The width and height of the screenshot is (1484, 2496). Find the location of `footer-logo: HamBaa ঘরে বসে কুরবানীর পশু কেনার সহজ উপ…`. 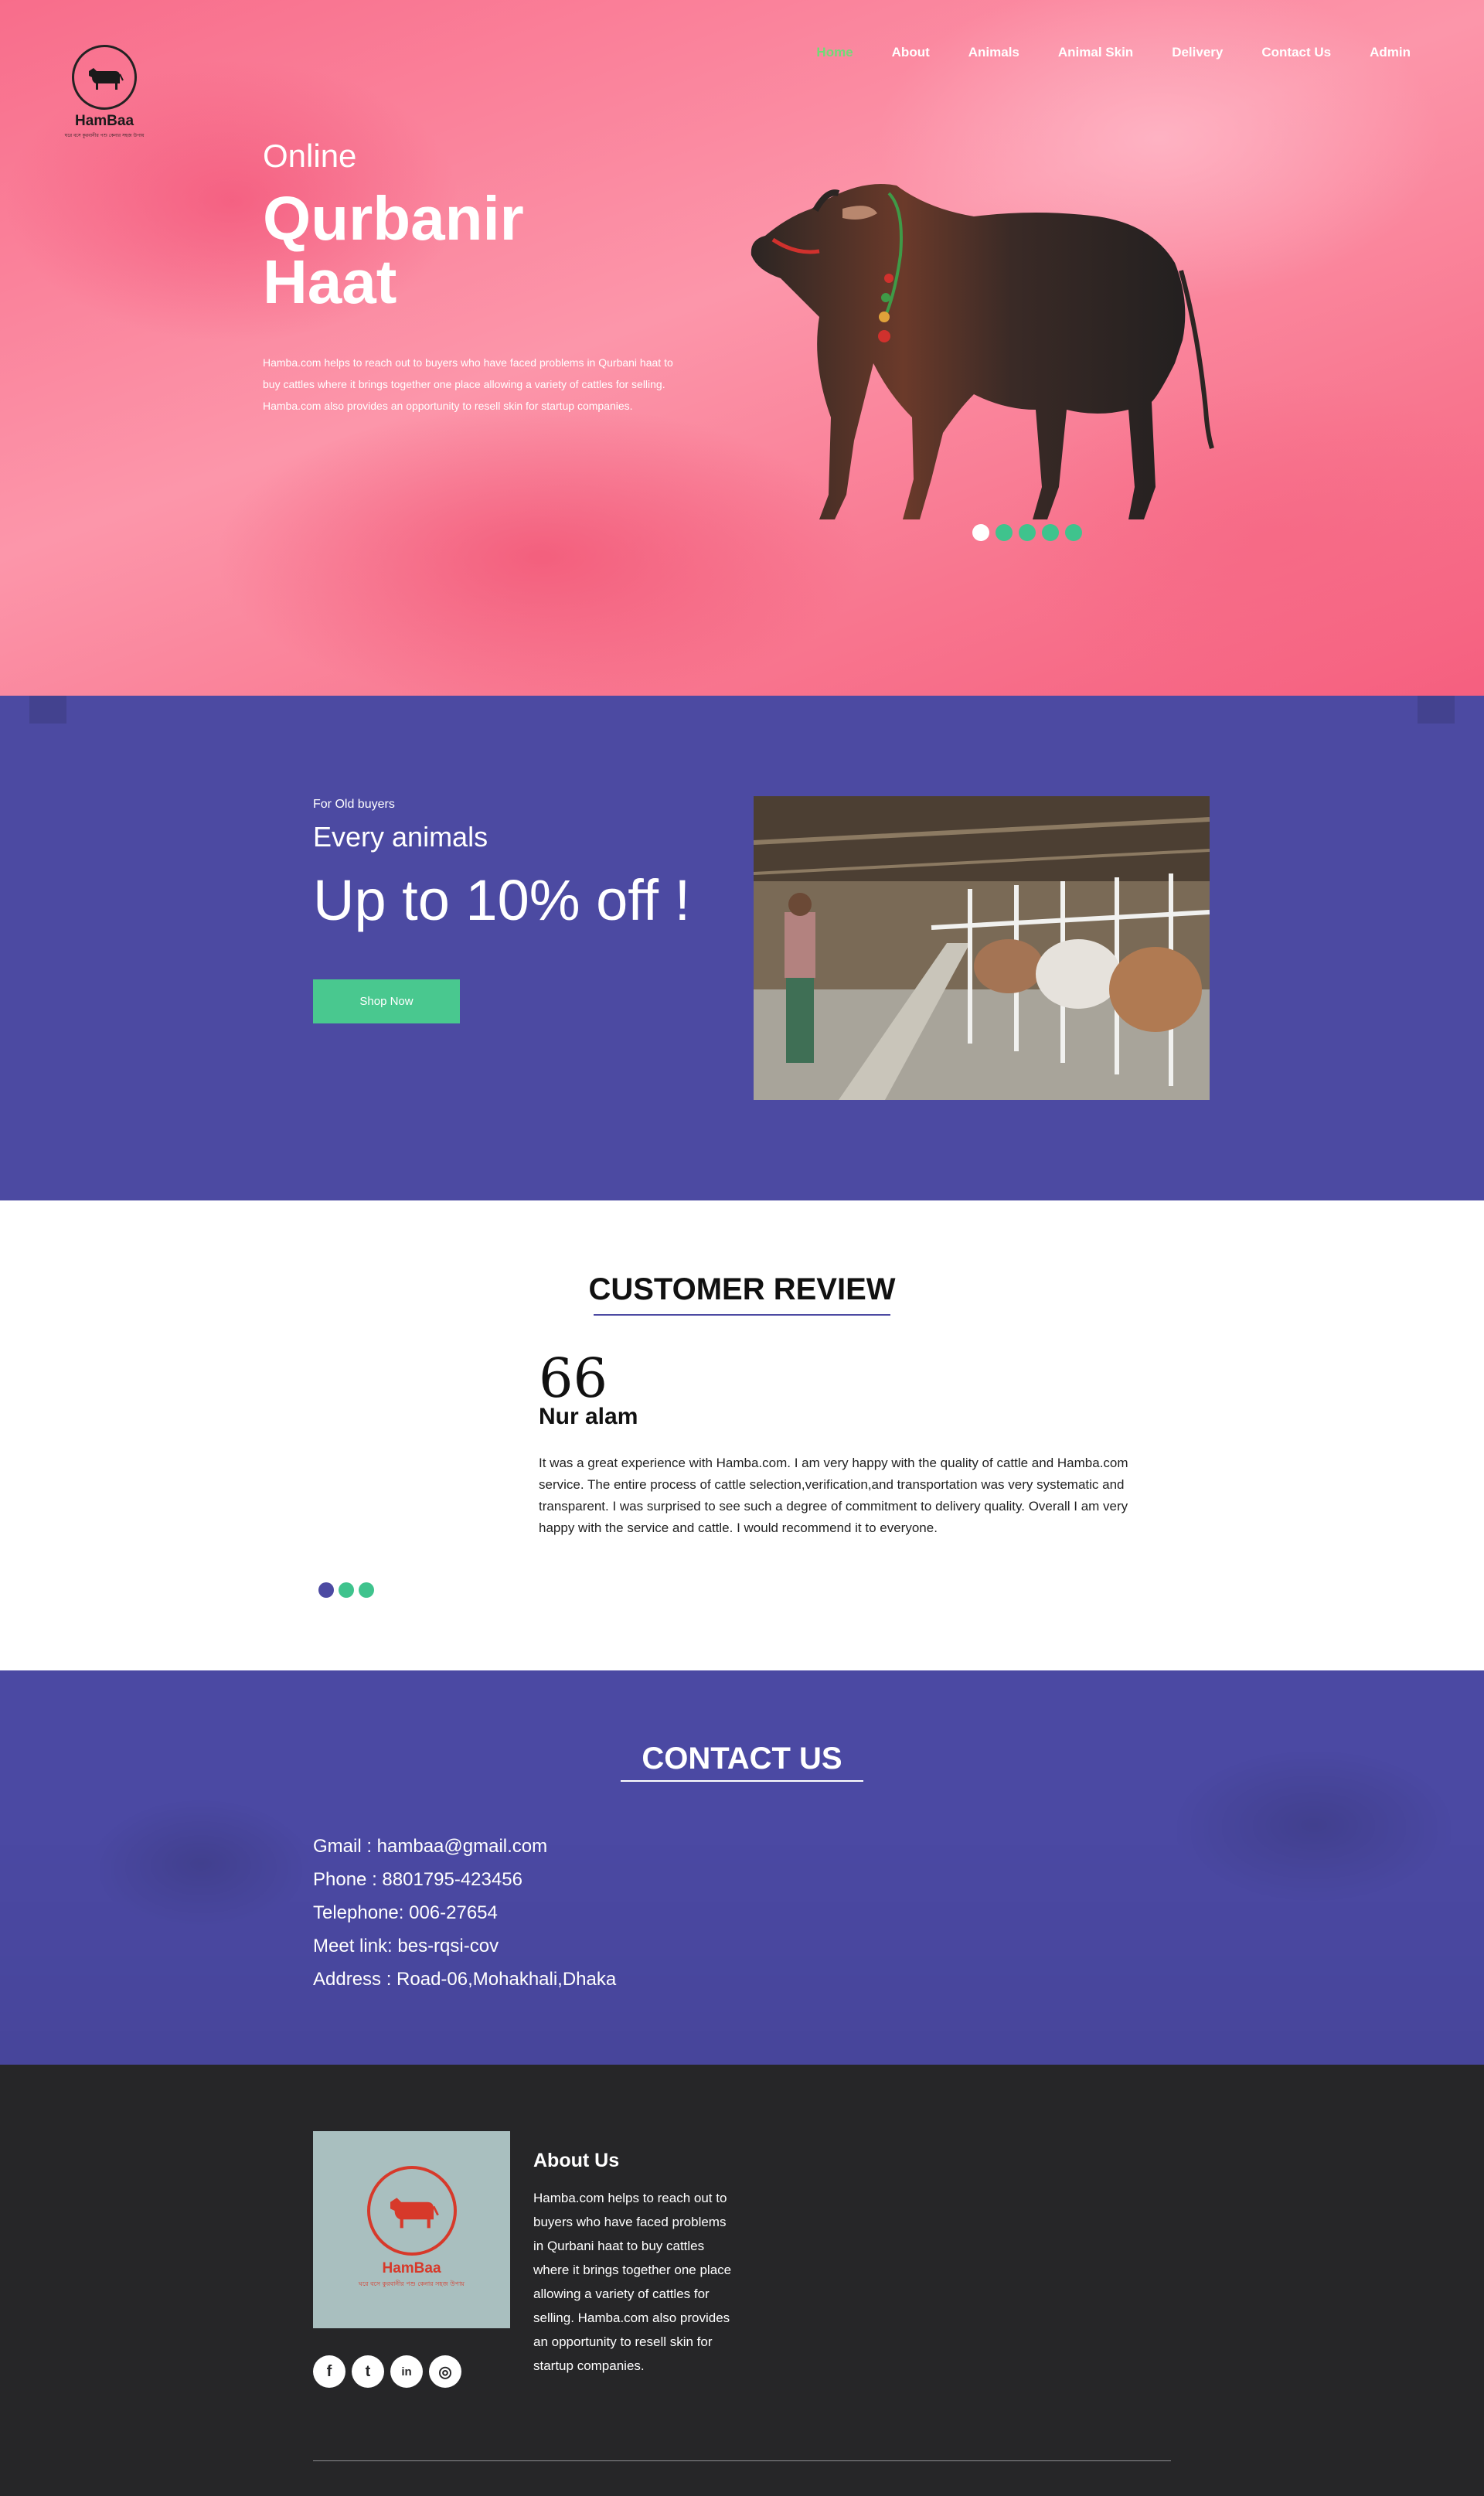

footer-logo: HamBaa ঘরে বসে কুরবানীর পশু কেনার সহজ উপ… is located at coordinates (411, 2229).